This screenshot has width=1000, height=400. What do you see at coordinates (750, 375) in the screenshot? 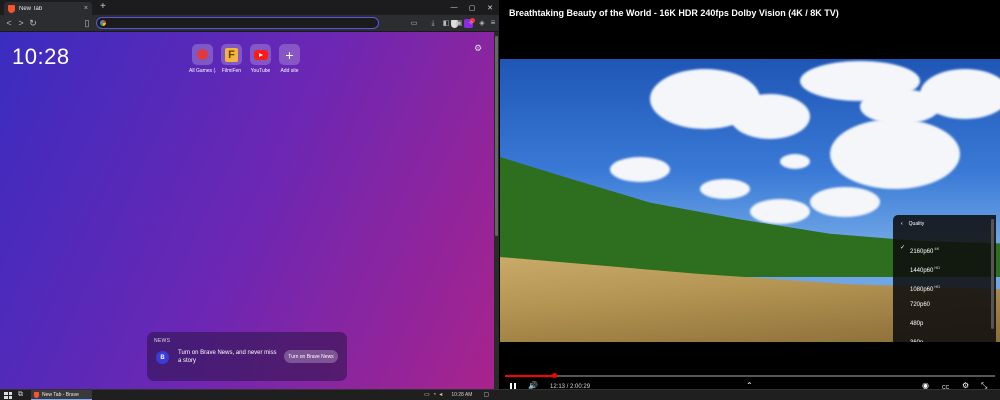
I see `progress-bar` at bounding box center [750, 375].